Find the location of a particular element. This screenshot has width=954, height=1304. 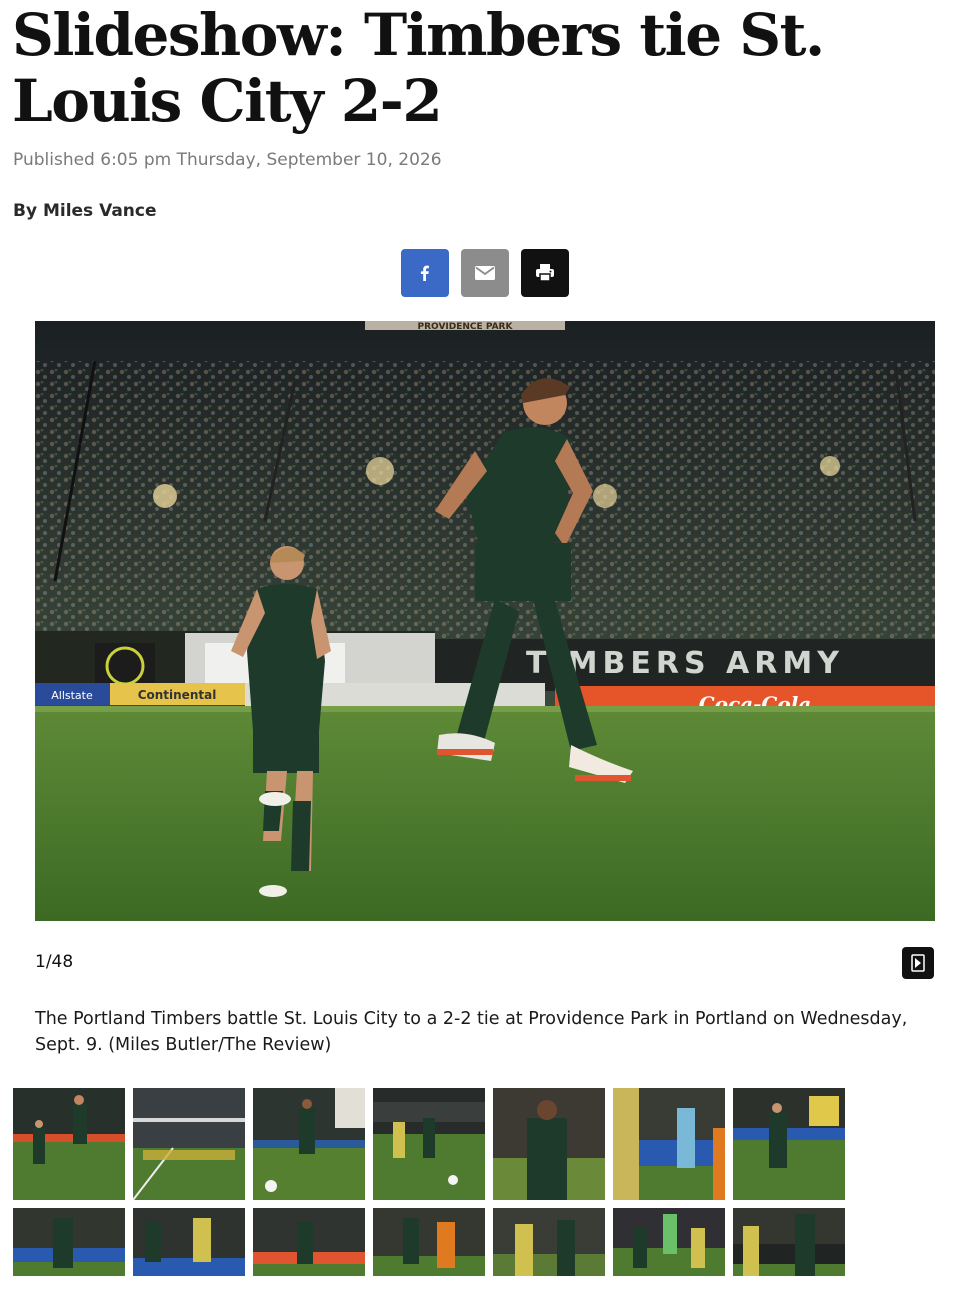

slide-counter: 1/48 is located at coordinates (54, 962).